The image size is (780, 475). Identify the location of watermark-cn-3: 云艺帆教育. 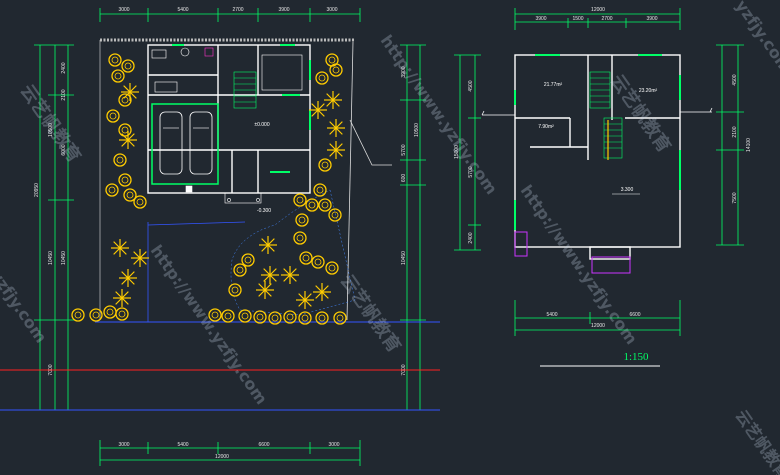
(641, 113).